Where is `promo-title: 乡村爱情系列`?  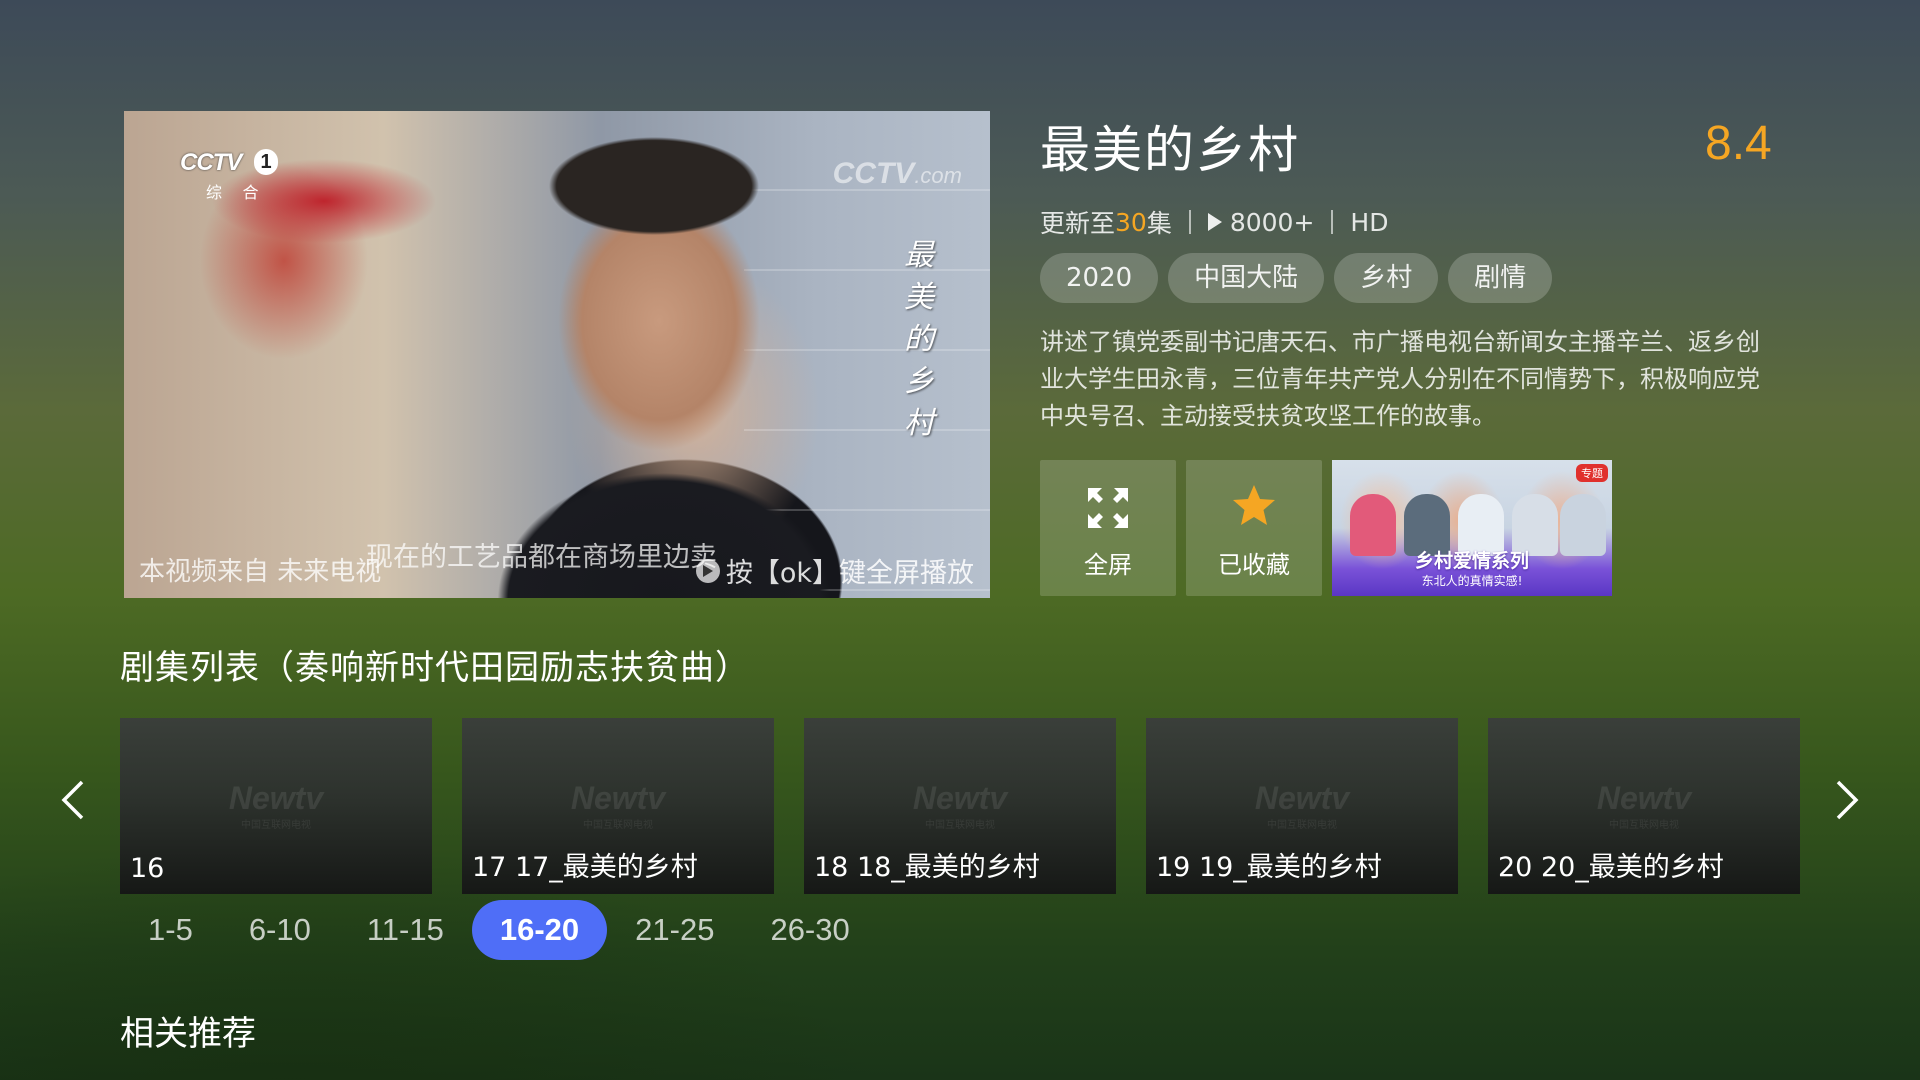
promo-title: 乡村爱情系列 is located at coordinates (1471, 561).